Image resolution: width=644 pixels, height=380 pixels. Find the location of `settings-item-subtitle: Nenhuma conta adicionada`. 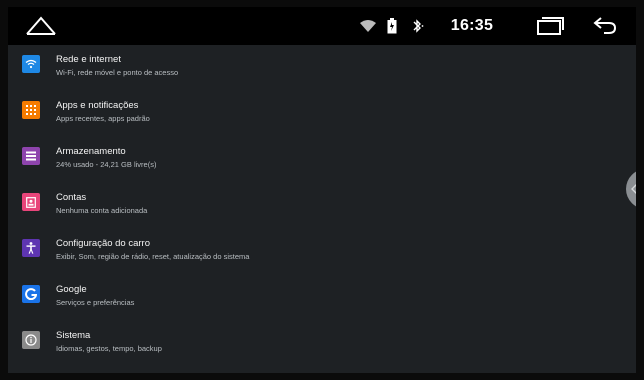

settings-item-subtitle: Nenhuma conta adicionada is located at coordinates (102, 210).